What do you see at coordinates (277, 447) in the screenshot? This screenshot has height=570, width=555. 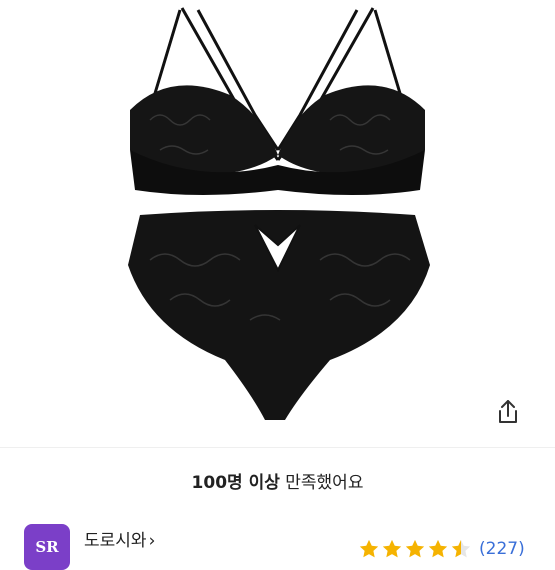 I see `divider` at bounding box center [277, 447].